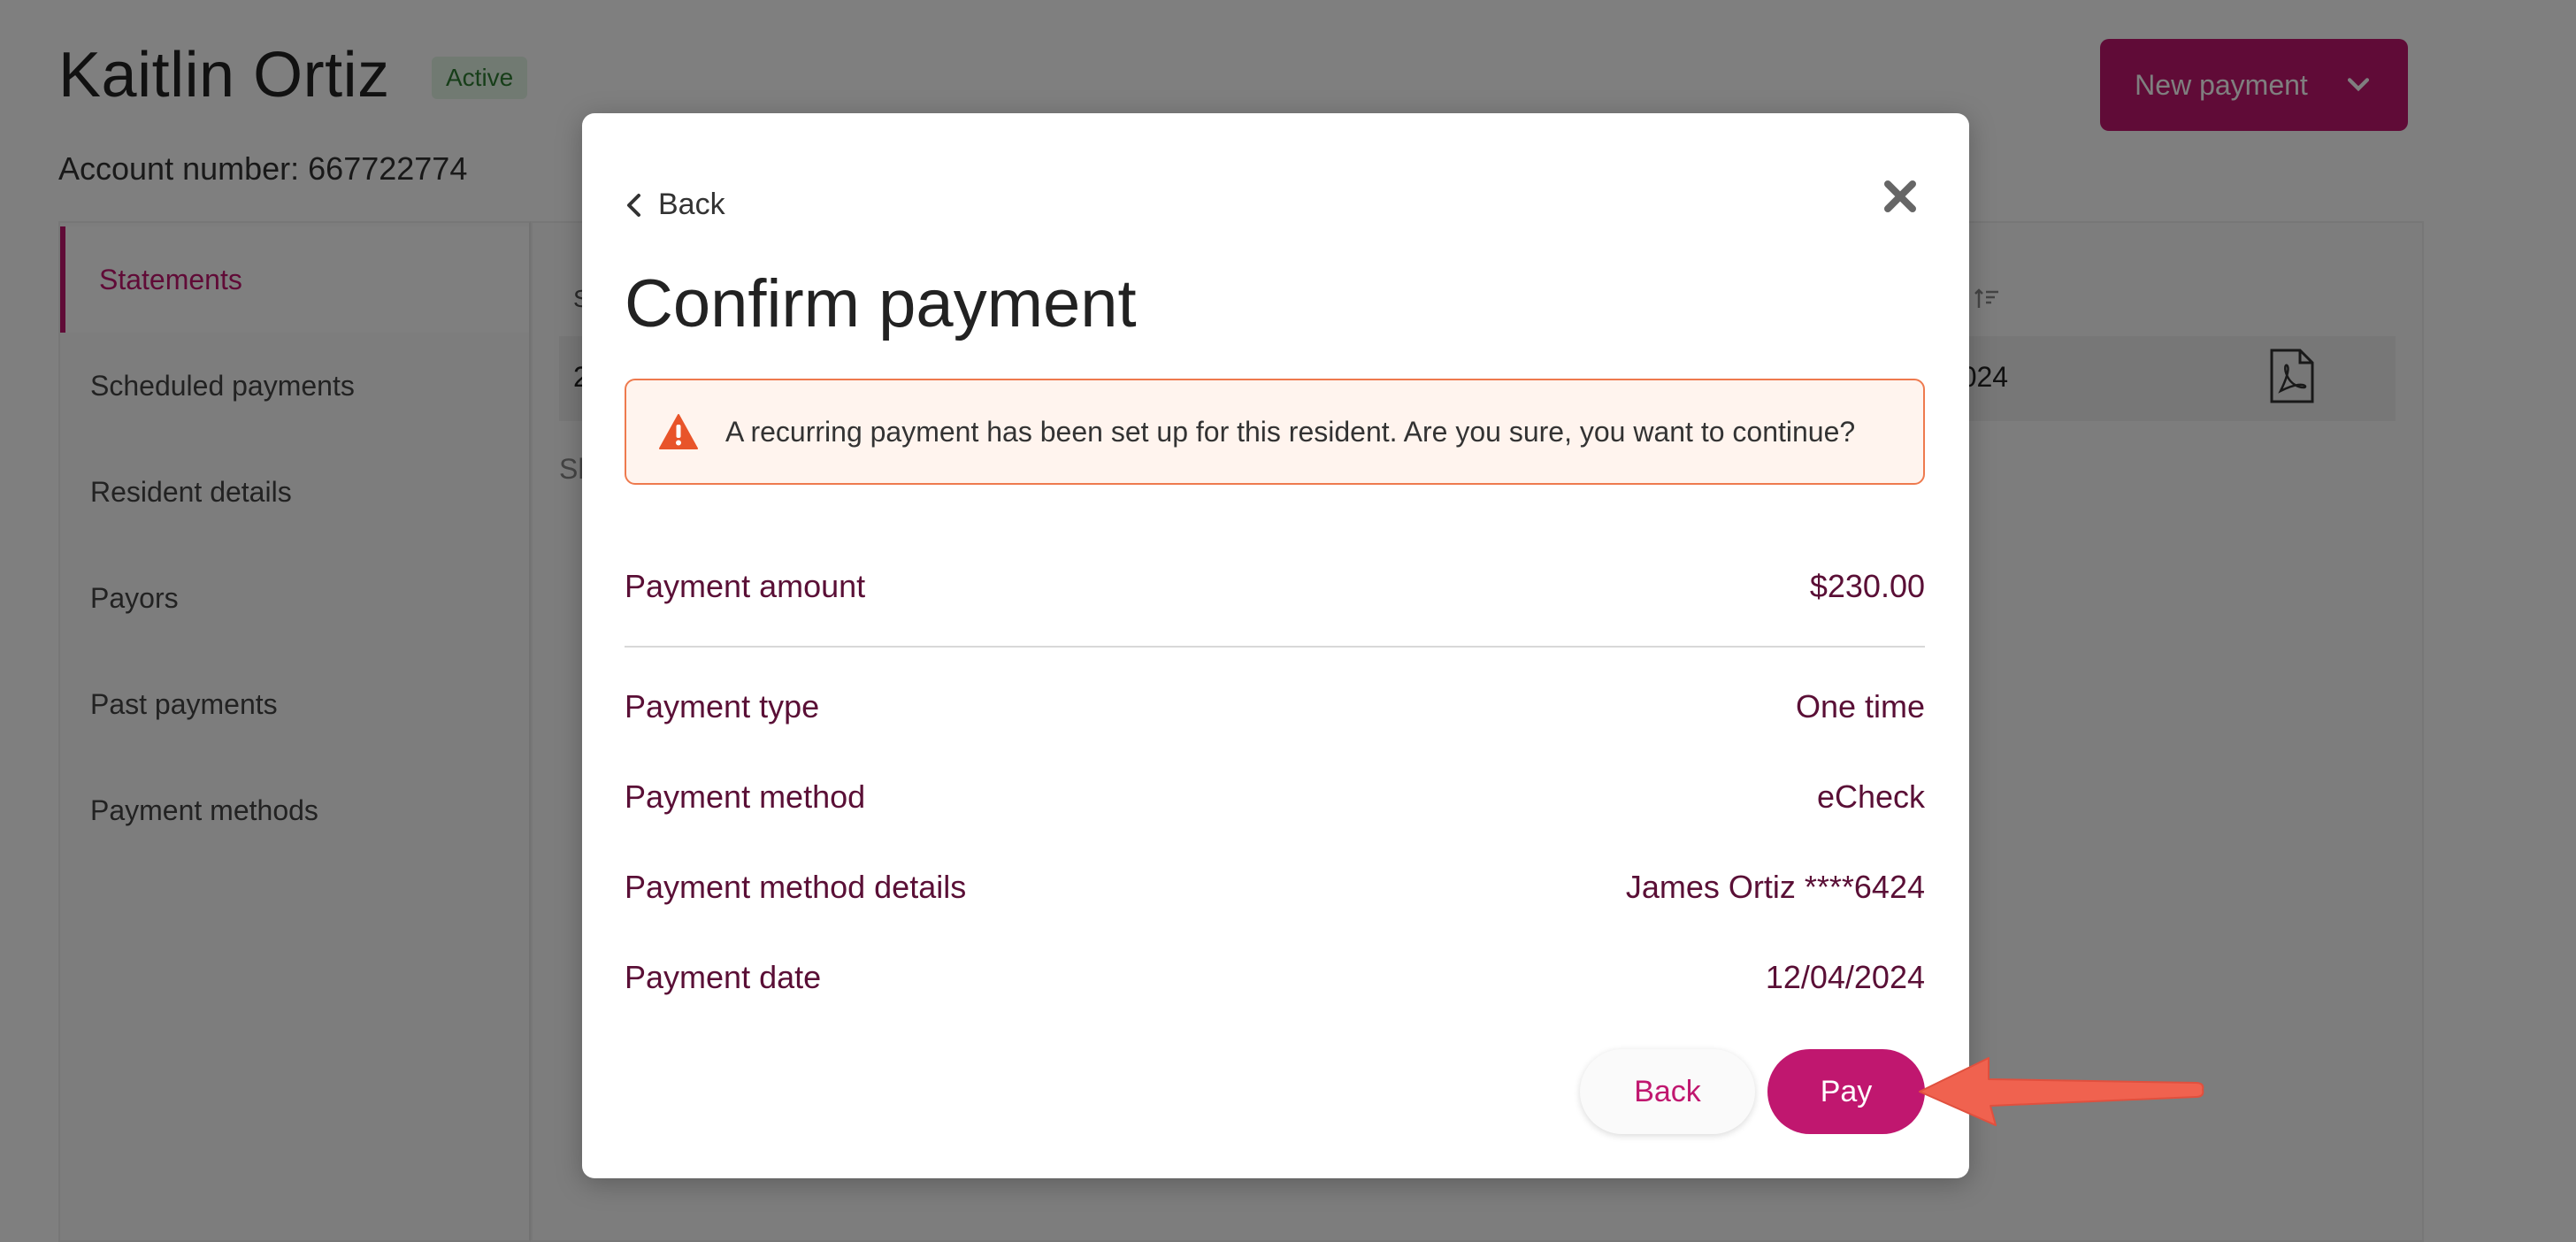  Describe the element at coordinates (1845, 977) in the screenshot. I see `detail-value: 12/04/2024` at that location.